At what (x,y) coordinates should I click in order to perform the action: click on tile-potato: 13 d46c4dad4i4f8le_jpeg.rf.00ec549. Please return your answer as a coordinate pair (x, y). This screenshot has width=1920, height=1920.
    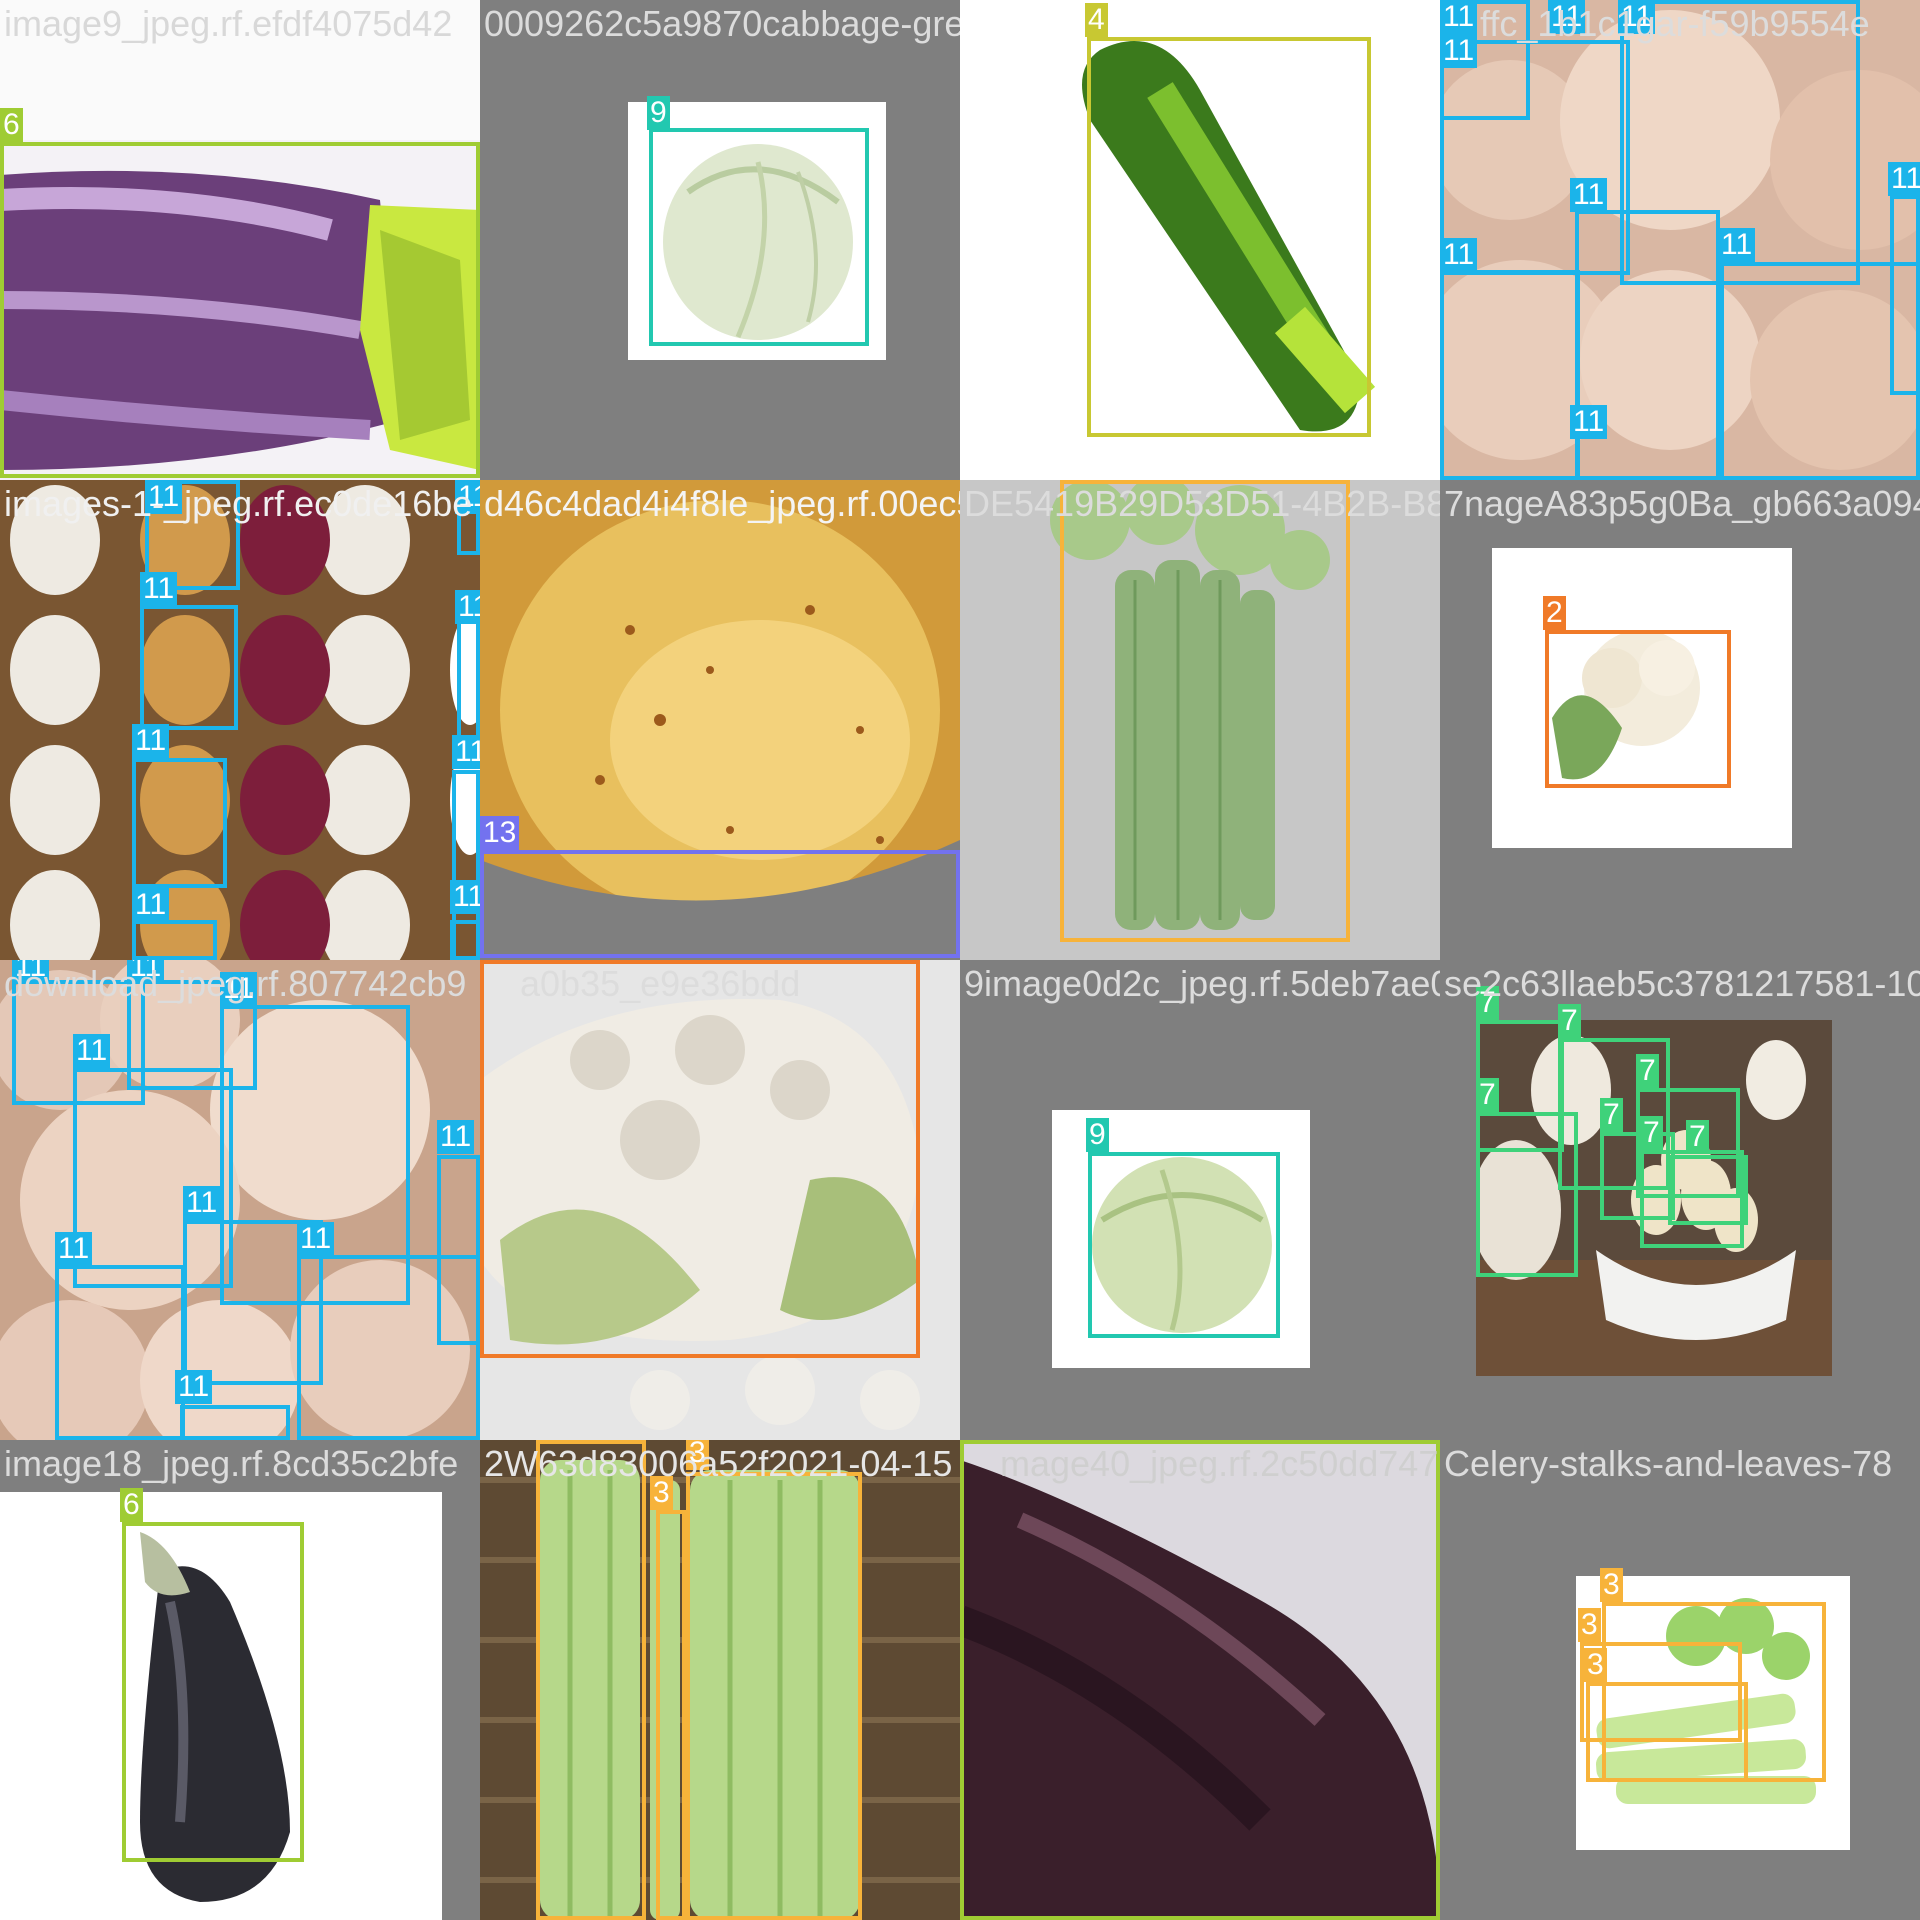
    Looking at the image, I should click on (720, 720).